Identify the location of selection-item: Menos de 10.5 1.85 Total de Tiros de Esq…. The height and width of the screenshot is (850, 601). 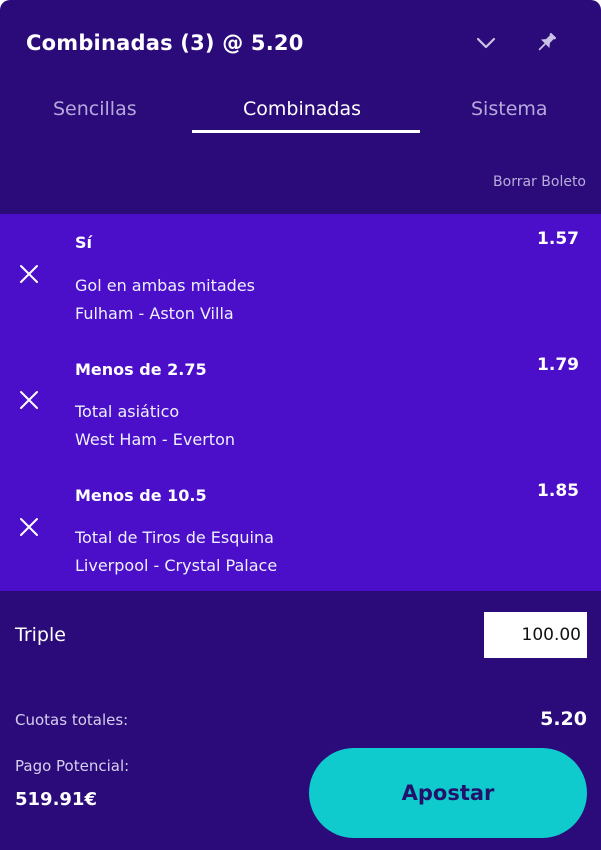
(300, 528).